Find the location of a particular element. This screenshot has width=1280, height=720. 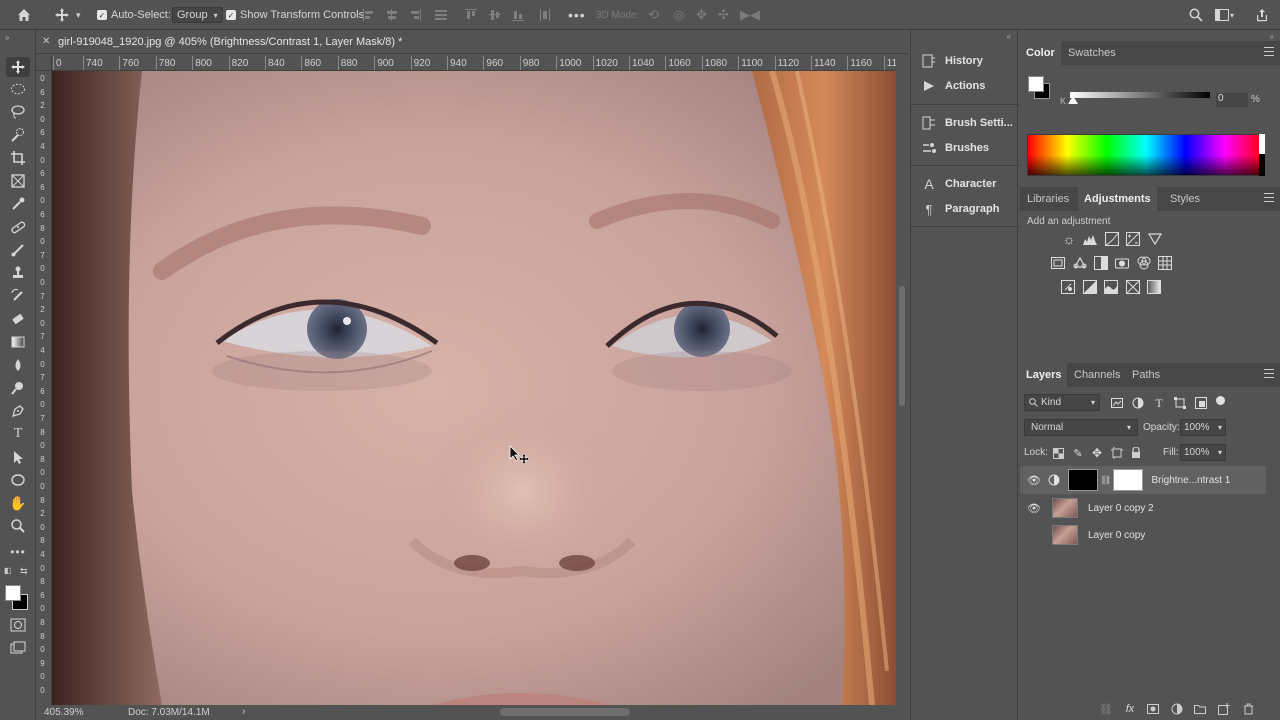

tab-libraries: Libraries is located at coordinates (1048, 199).